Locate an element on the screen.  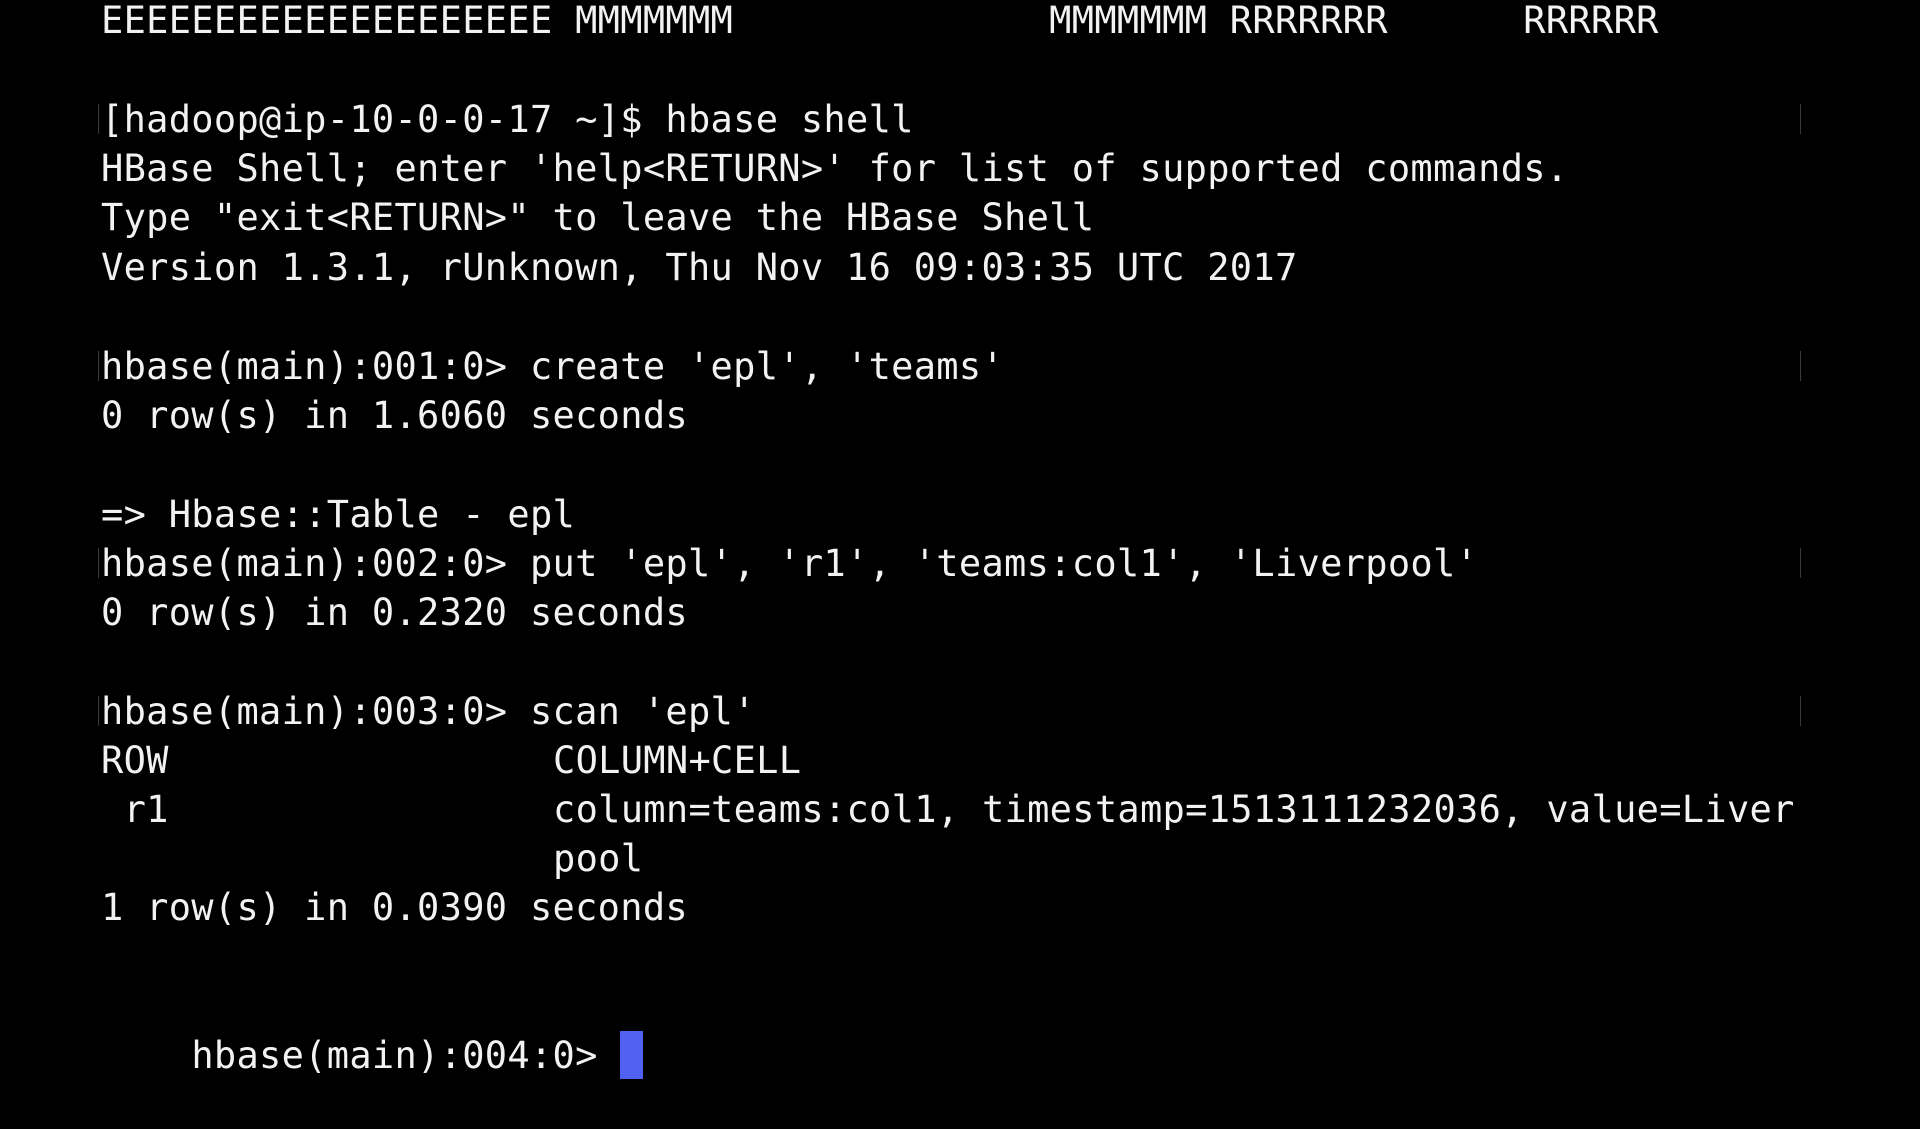
current-prompt-line: hbase(main):004:0> is located at coordinates (372, 1030).